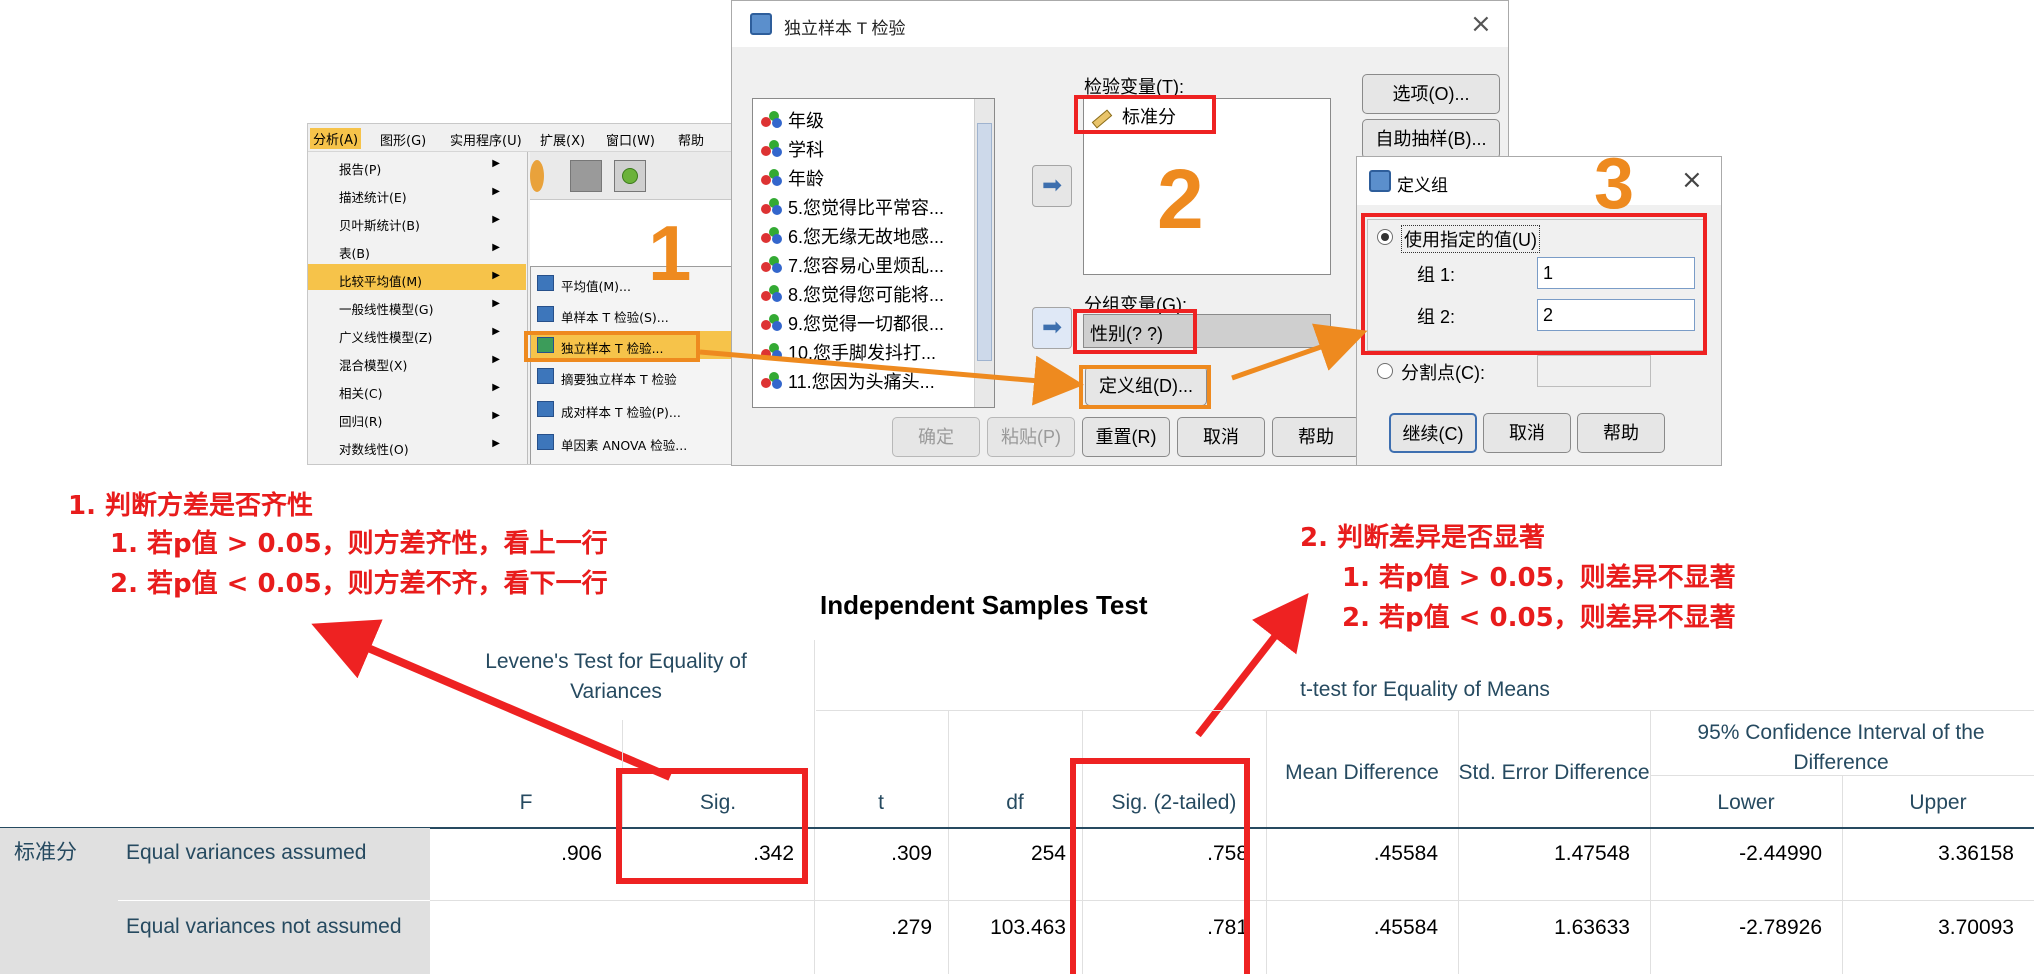  Describe the element at coordinates (911, 927) in the screenshot. I see `table-cell: .279` at that location.